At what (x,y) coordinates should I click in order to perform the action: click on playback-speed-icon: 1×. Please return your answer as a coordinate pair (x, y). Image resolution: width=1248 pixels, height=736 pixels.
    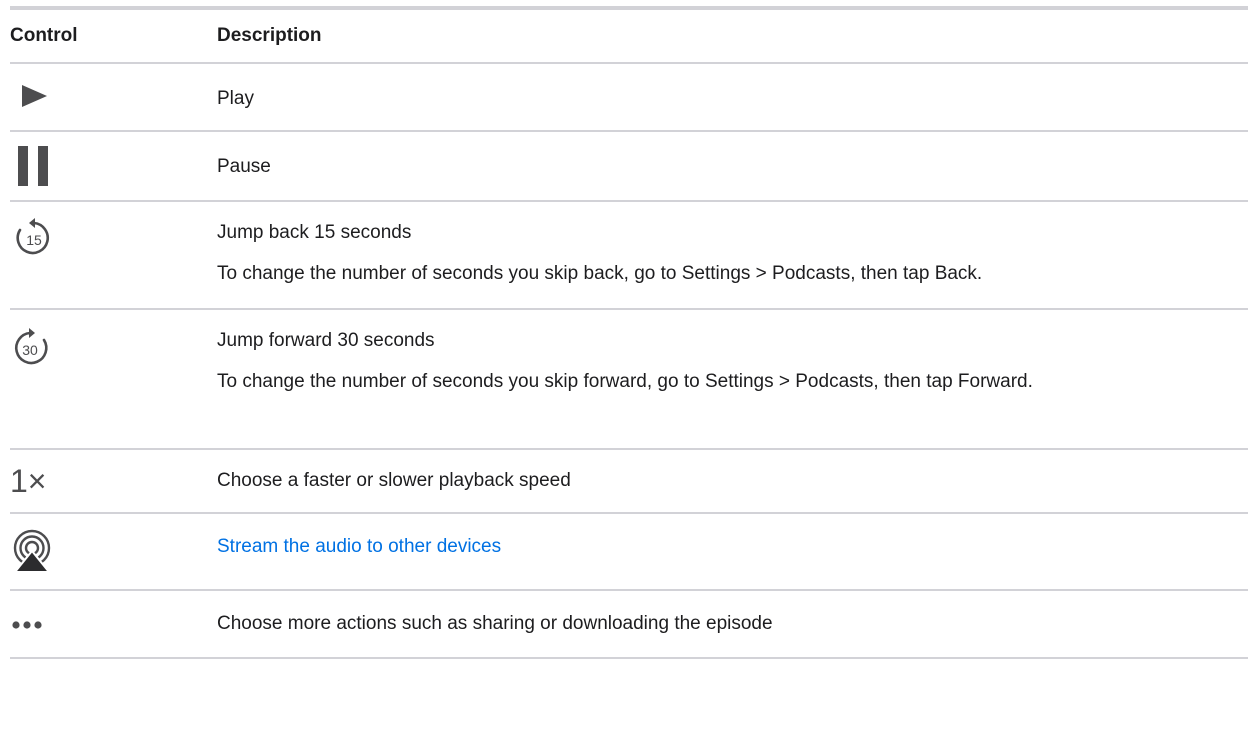
    Looking at the image, I should click on (28, 481).